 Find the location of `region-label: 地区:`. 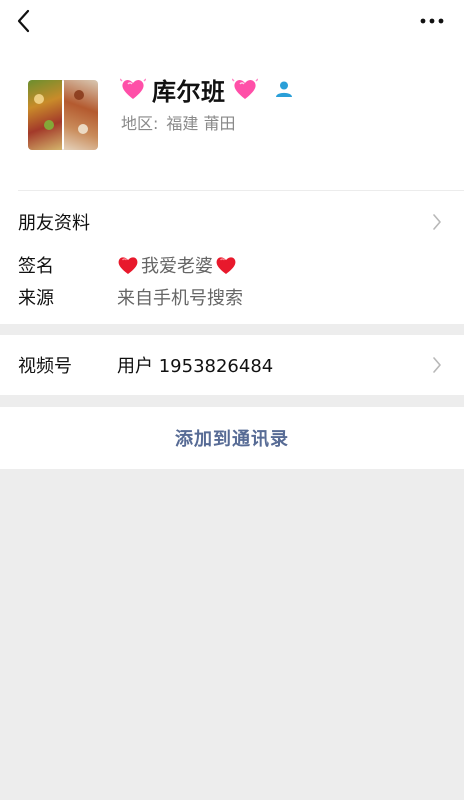

region-label: 地区: is located at coordinates (140, 123).